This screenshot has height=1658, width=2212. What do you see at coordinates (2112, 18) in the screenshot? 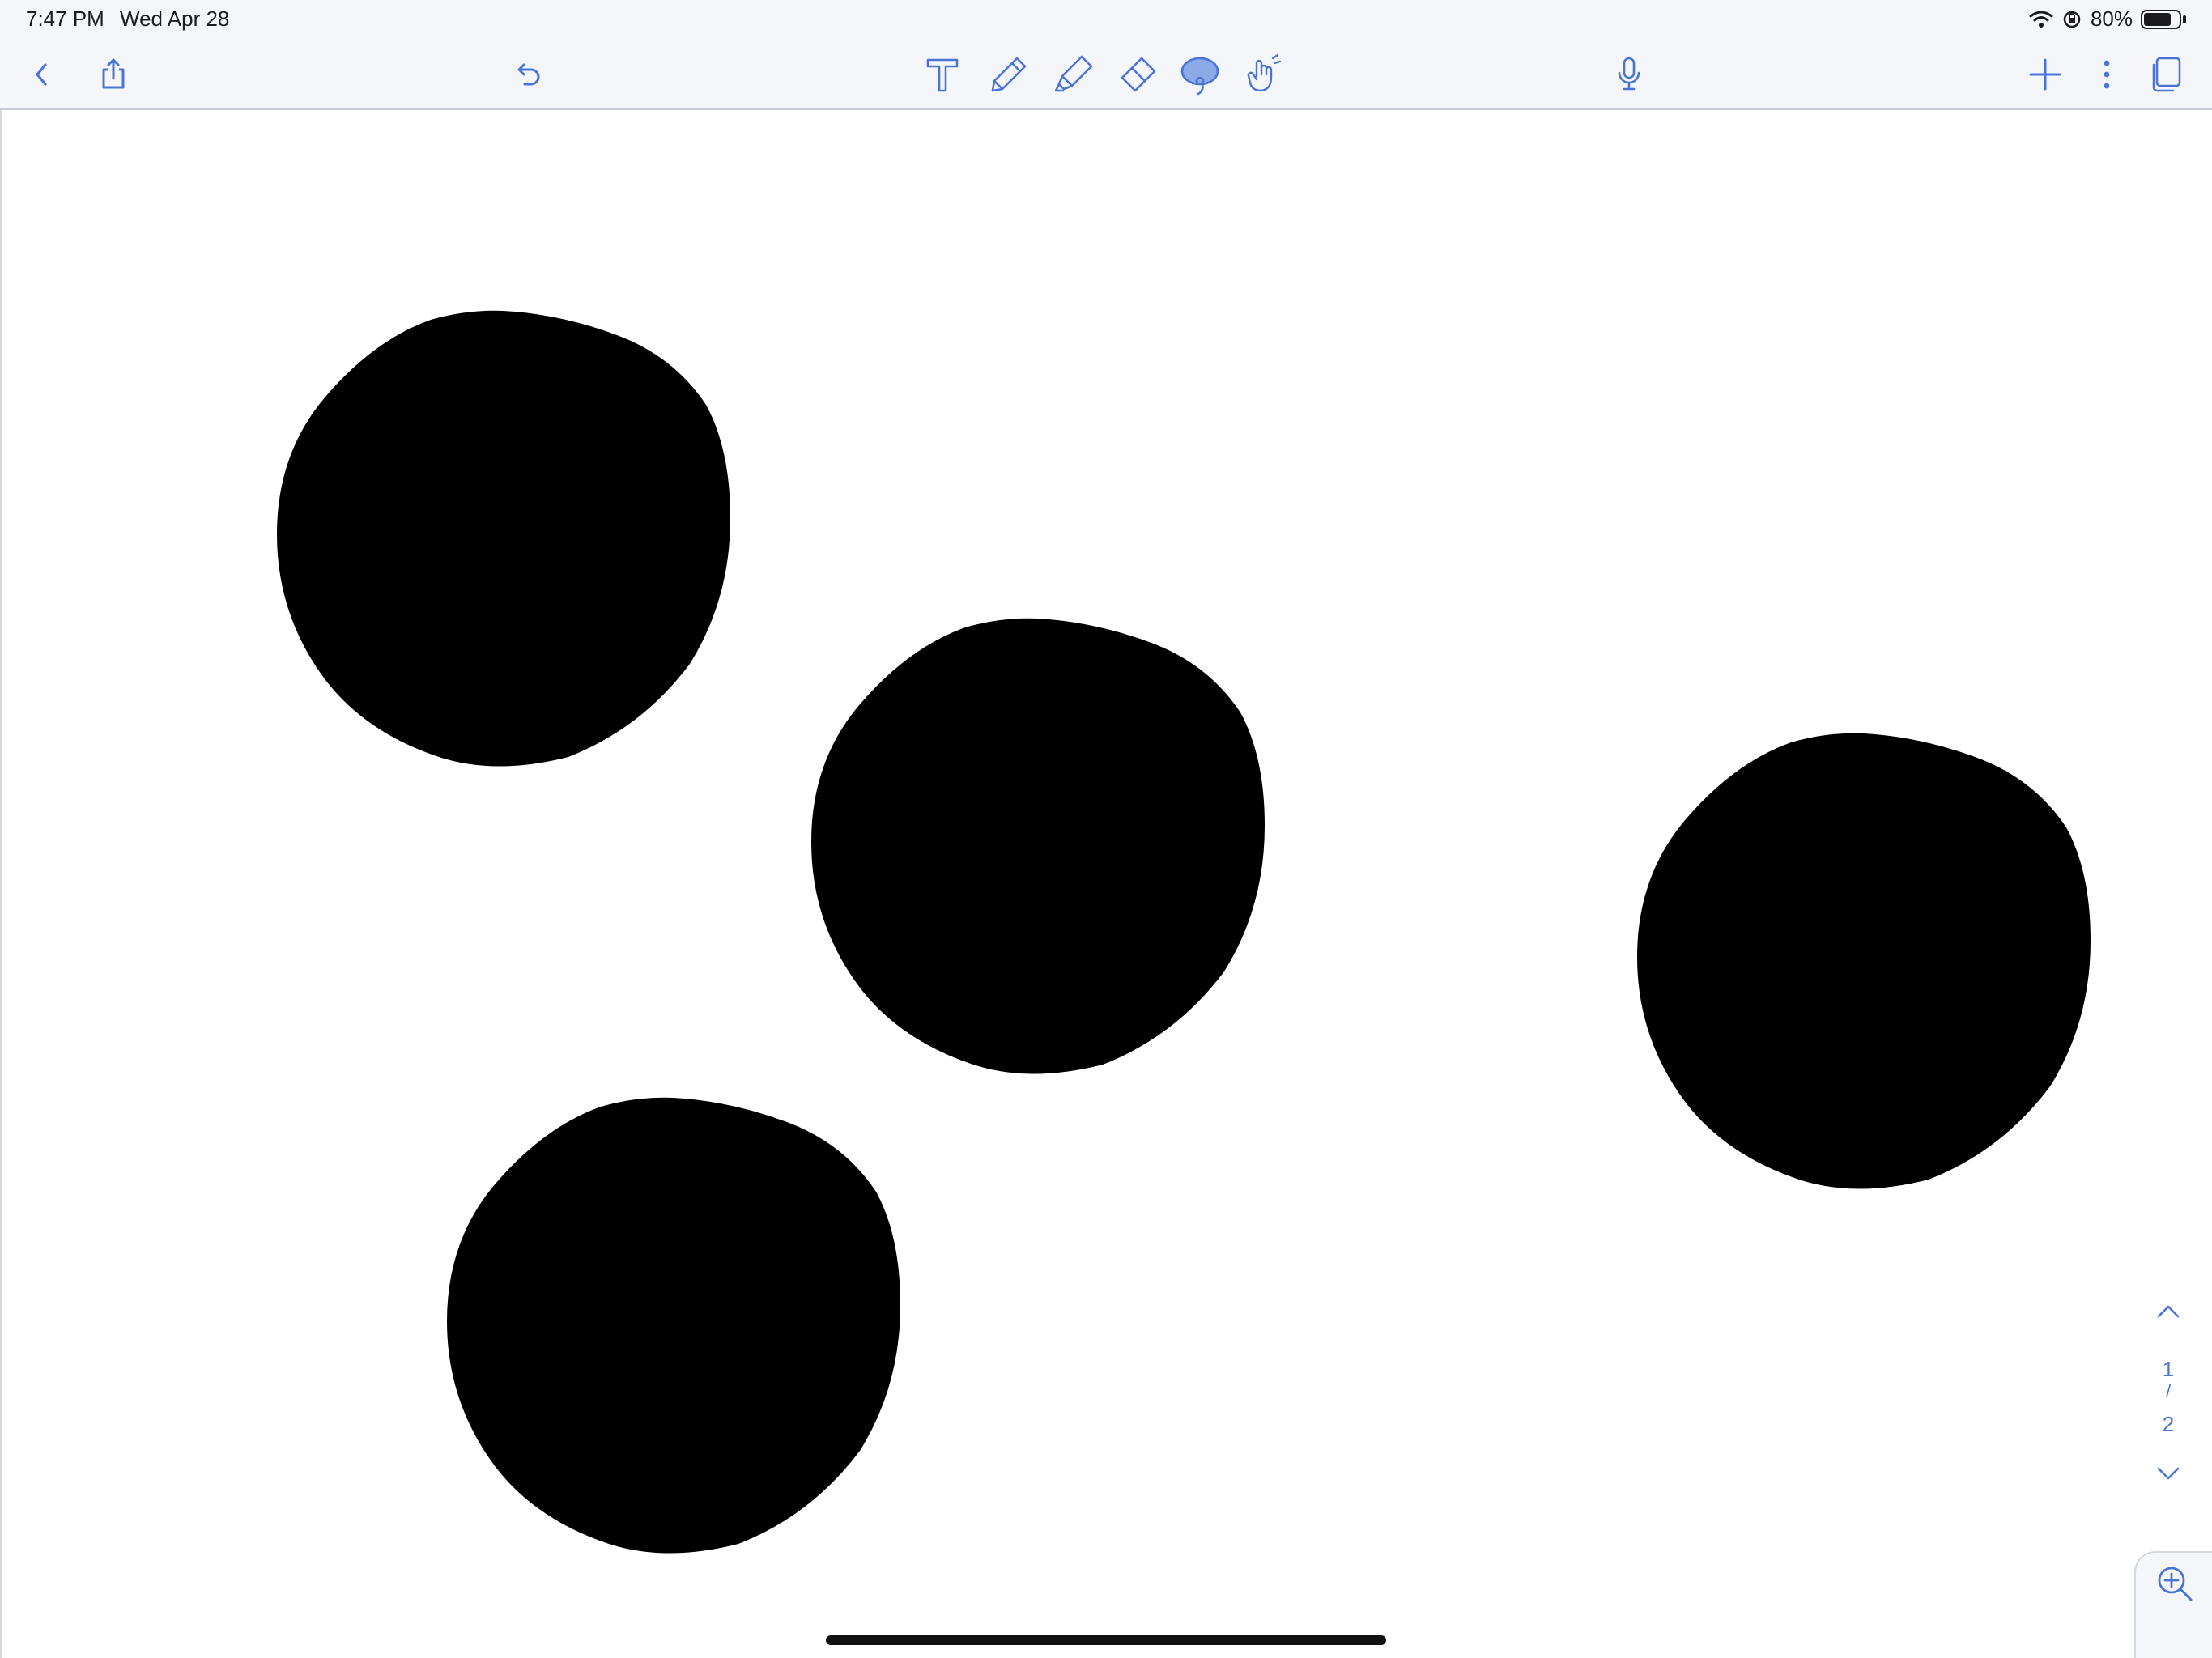
I see `battery-percent: 80%` at bounding box center [2112, 18].